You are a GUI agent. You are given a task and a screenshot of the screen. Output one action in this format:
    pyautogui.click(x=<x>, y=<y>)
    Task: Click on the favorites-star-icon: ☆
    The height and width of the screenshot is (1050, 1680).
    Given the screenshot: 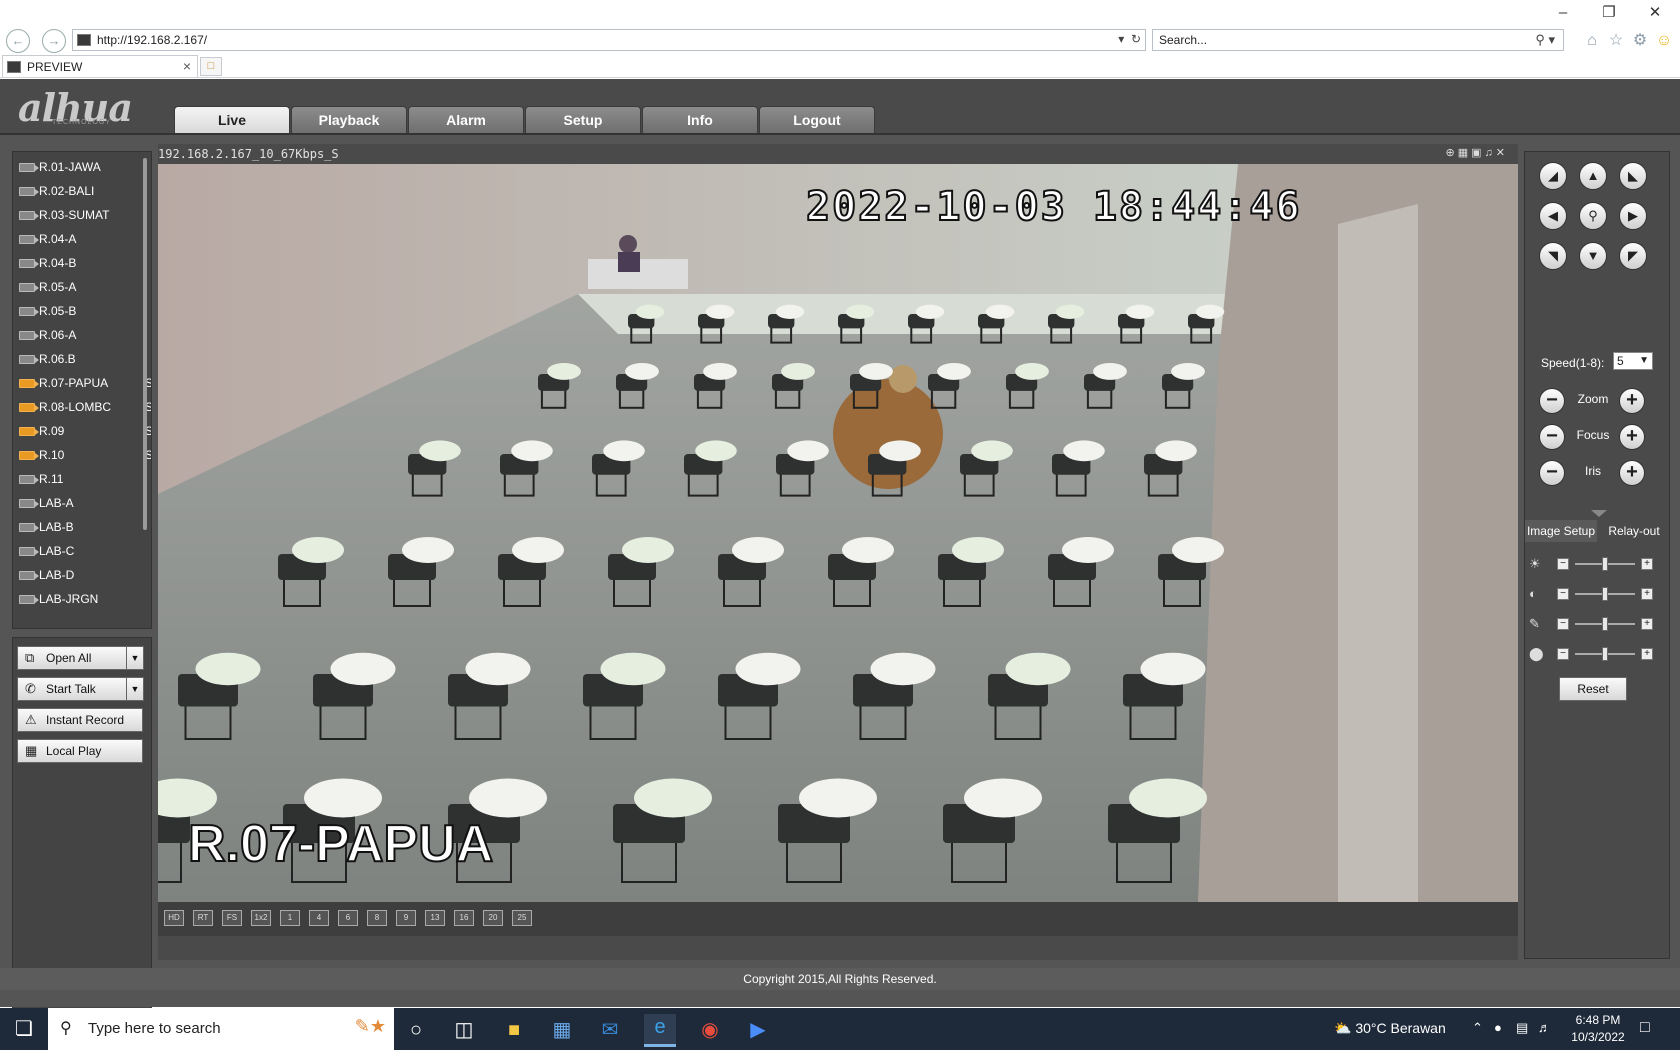 What is the action you would take?
    pyautogui.click(x=1616, y=40)
    